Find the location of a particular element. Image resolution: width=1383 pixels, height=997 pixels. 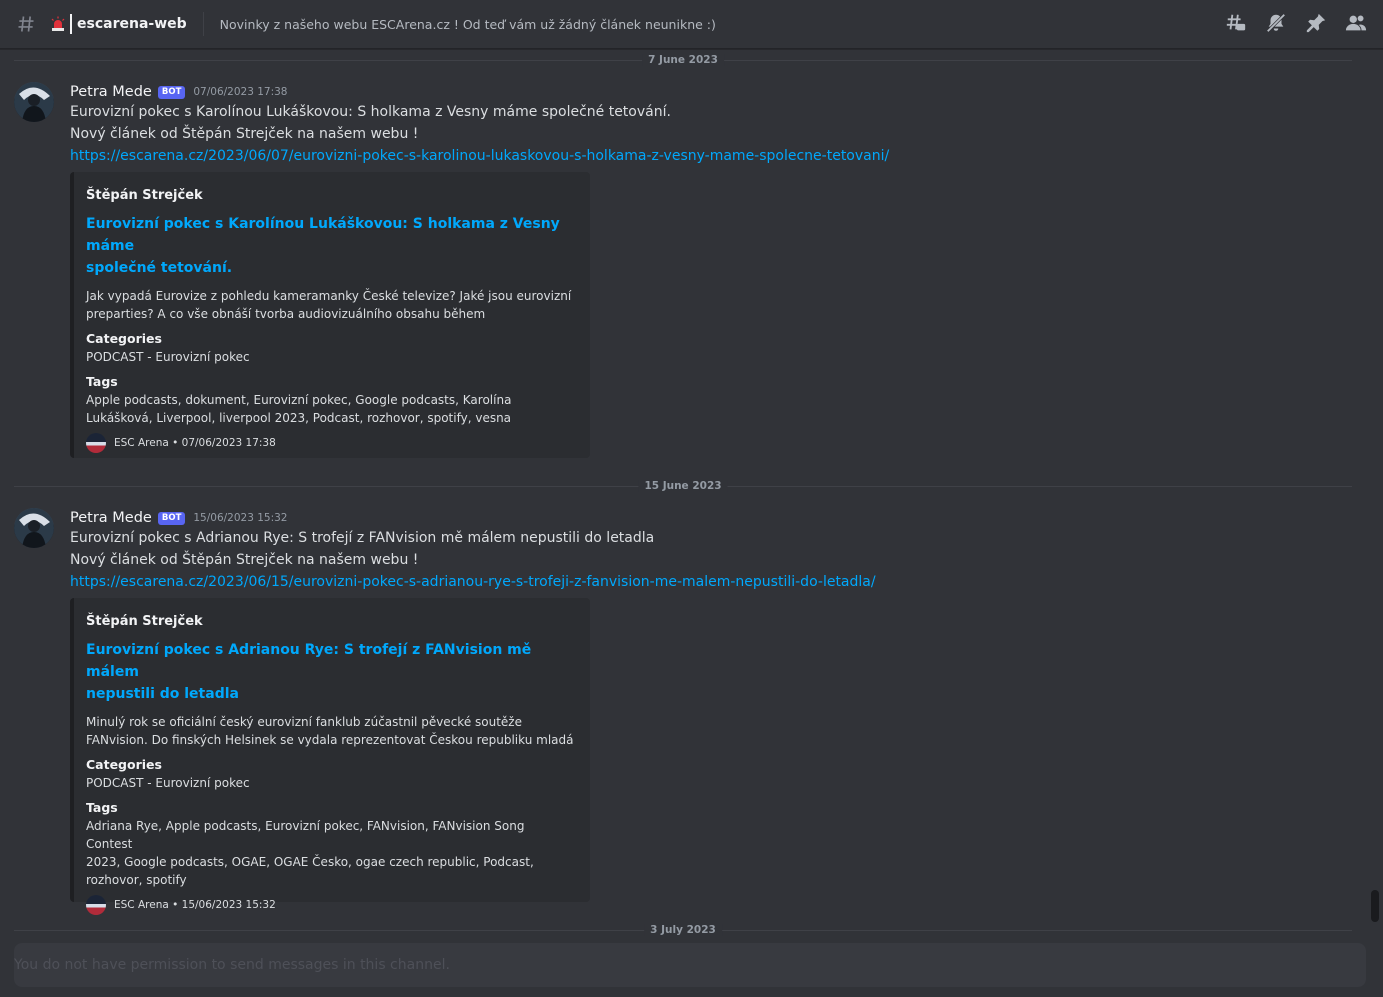

date-divider-label: 15 June 2023 is located at coordinates (683, 486).